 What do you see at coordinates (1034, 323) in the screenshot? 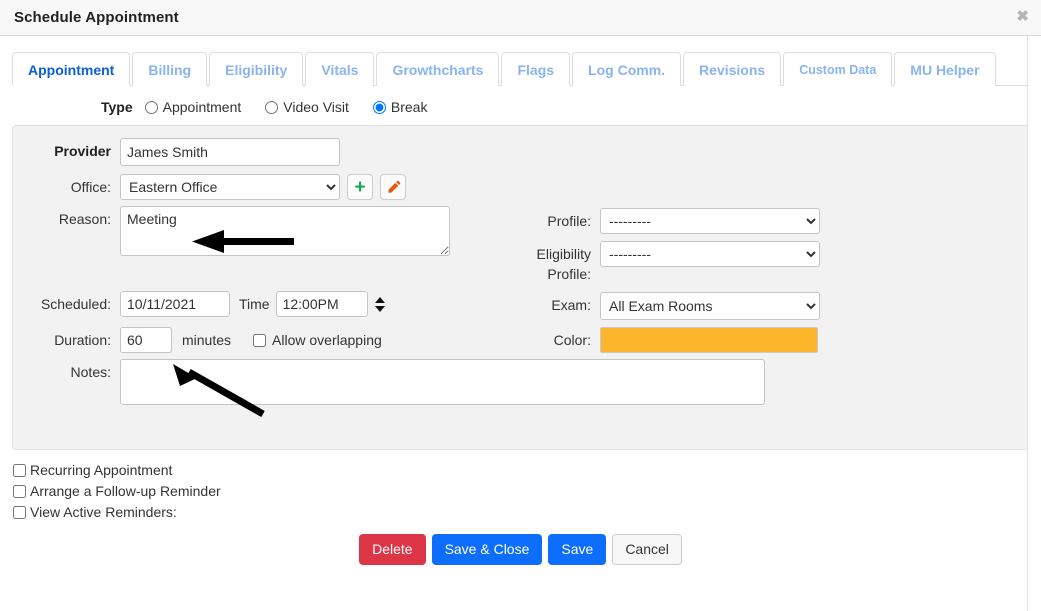
I see `vertical-scrollbar` at bounding box center [1034, 323].